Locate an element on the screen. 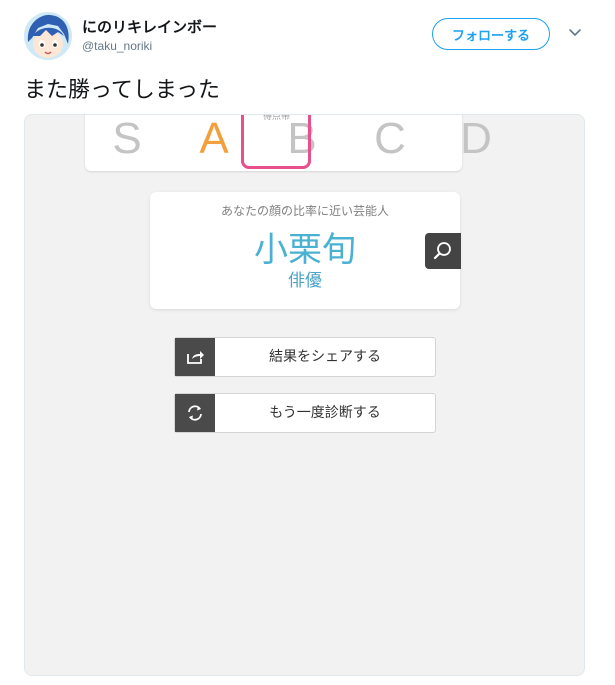  follow-button: フォローする is located at coordinates (491, 34).